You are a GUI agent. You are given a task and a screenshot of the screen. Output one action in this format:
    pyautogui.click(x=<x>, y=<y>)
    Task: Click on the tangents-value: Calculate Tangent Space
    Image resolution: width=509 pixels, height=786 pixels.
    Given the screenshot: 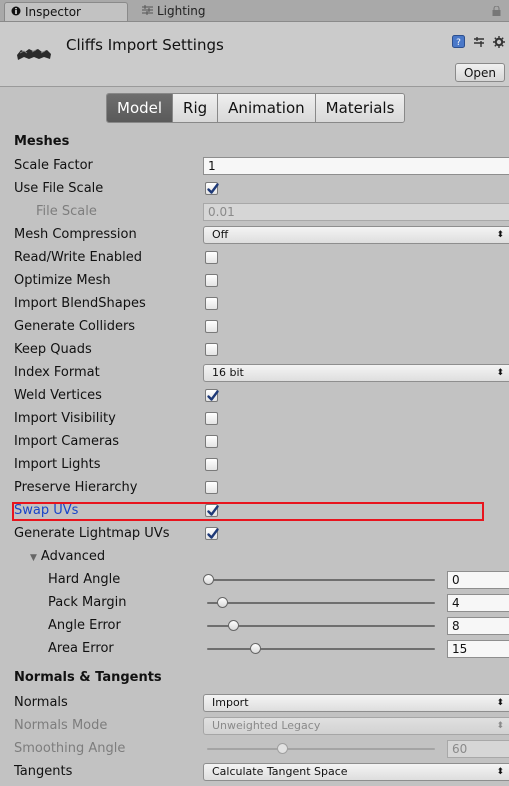 What is the action you would take?
    pyautogui.click(x=280, y=771)
    